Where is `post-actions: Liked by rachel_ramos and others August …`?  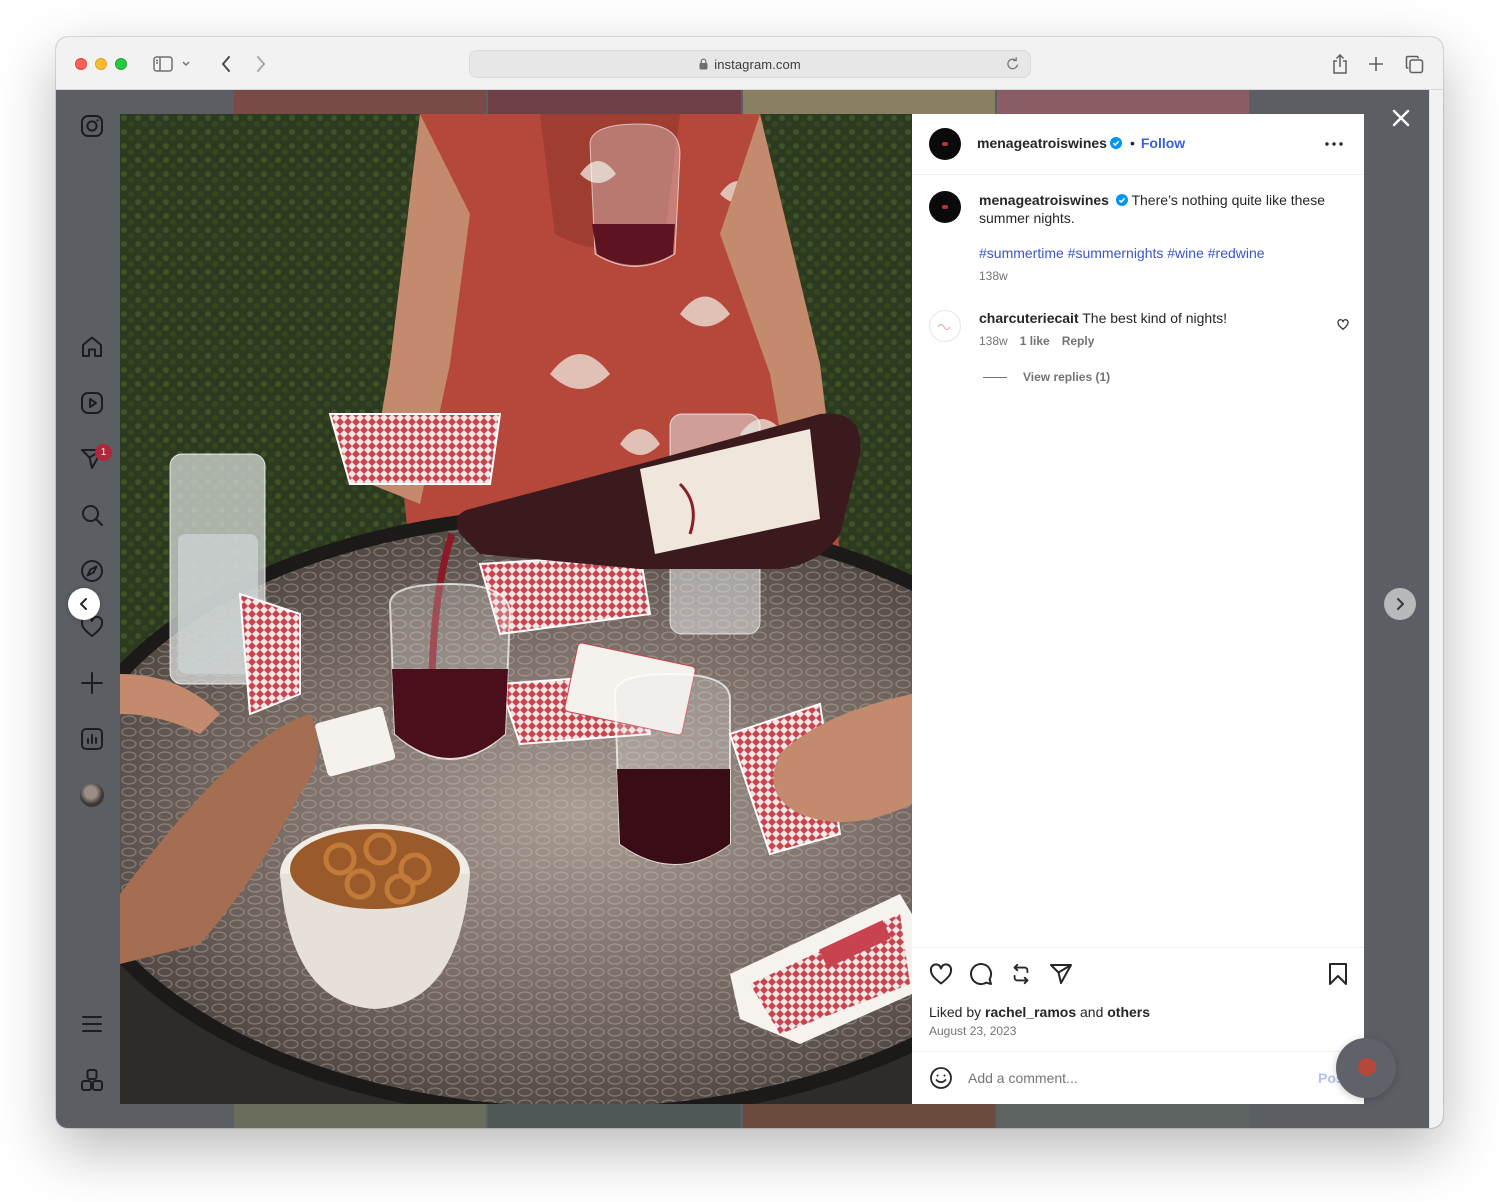 post-actions: Liked by rachel_ramos and others August … is located at coordinates (1138, 999).